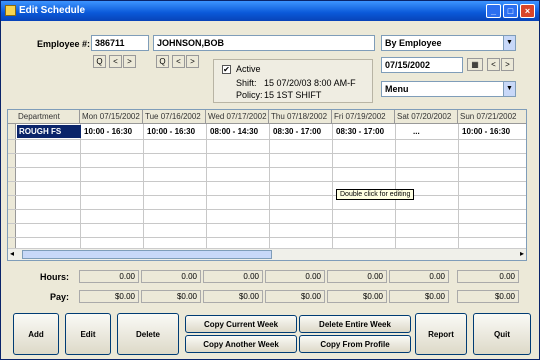 The width and height of the screenshot is (540, 360). Describe the element at coordinates (148, 334) in the screenshot. I see `delete-button: Delete` at that location.